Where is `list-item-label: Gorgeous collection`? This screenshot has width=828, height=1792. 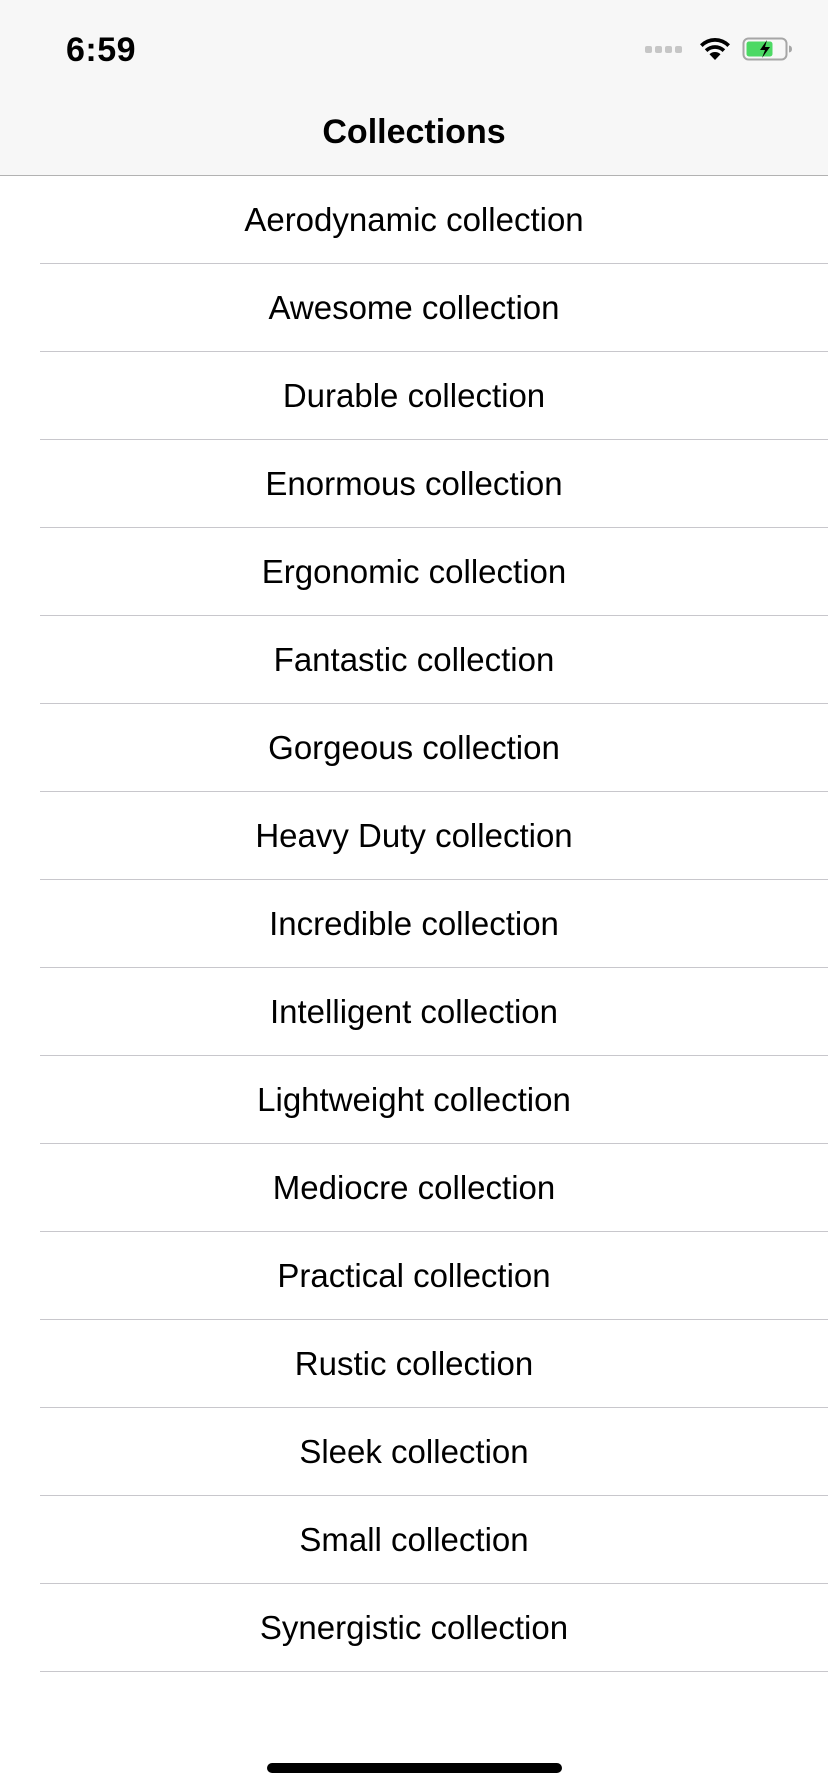 list-item-label: Gorgeous collection is located at coordinates (414, 747).